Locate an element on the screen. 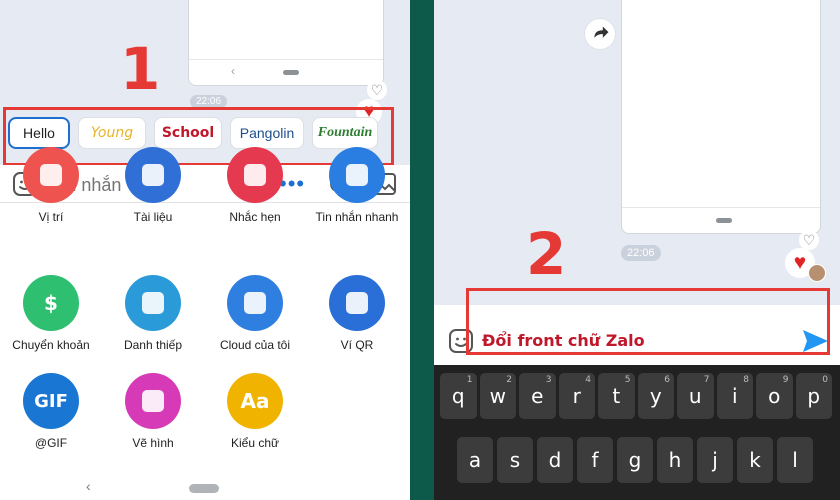 The image size is (840, 500). feature-icon-glyph: GIF is located at coordinates (51, 401).